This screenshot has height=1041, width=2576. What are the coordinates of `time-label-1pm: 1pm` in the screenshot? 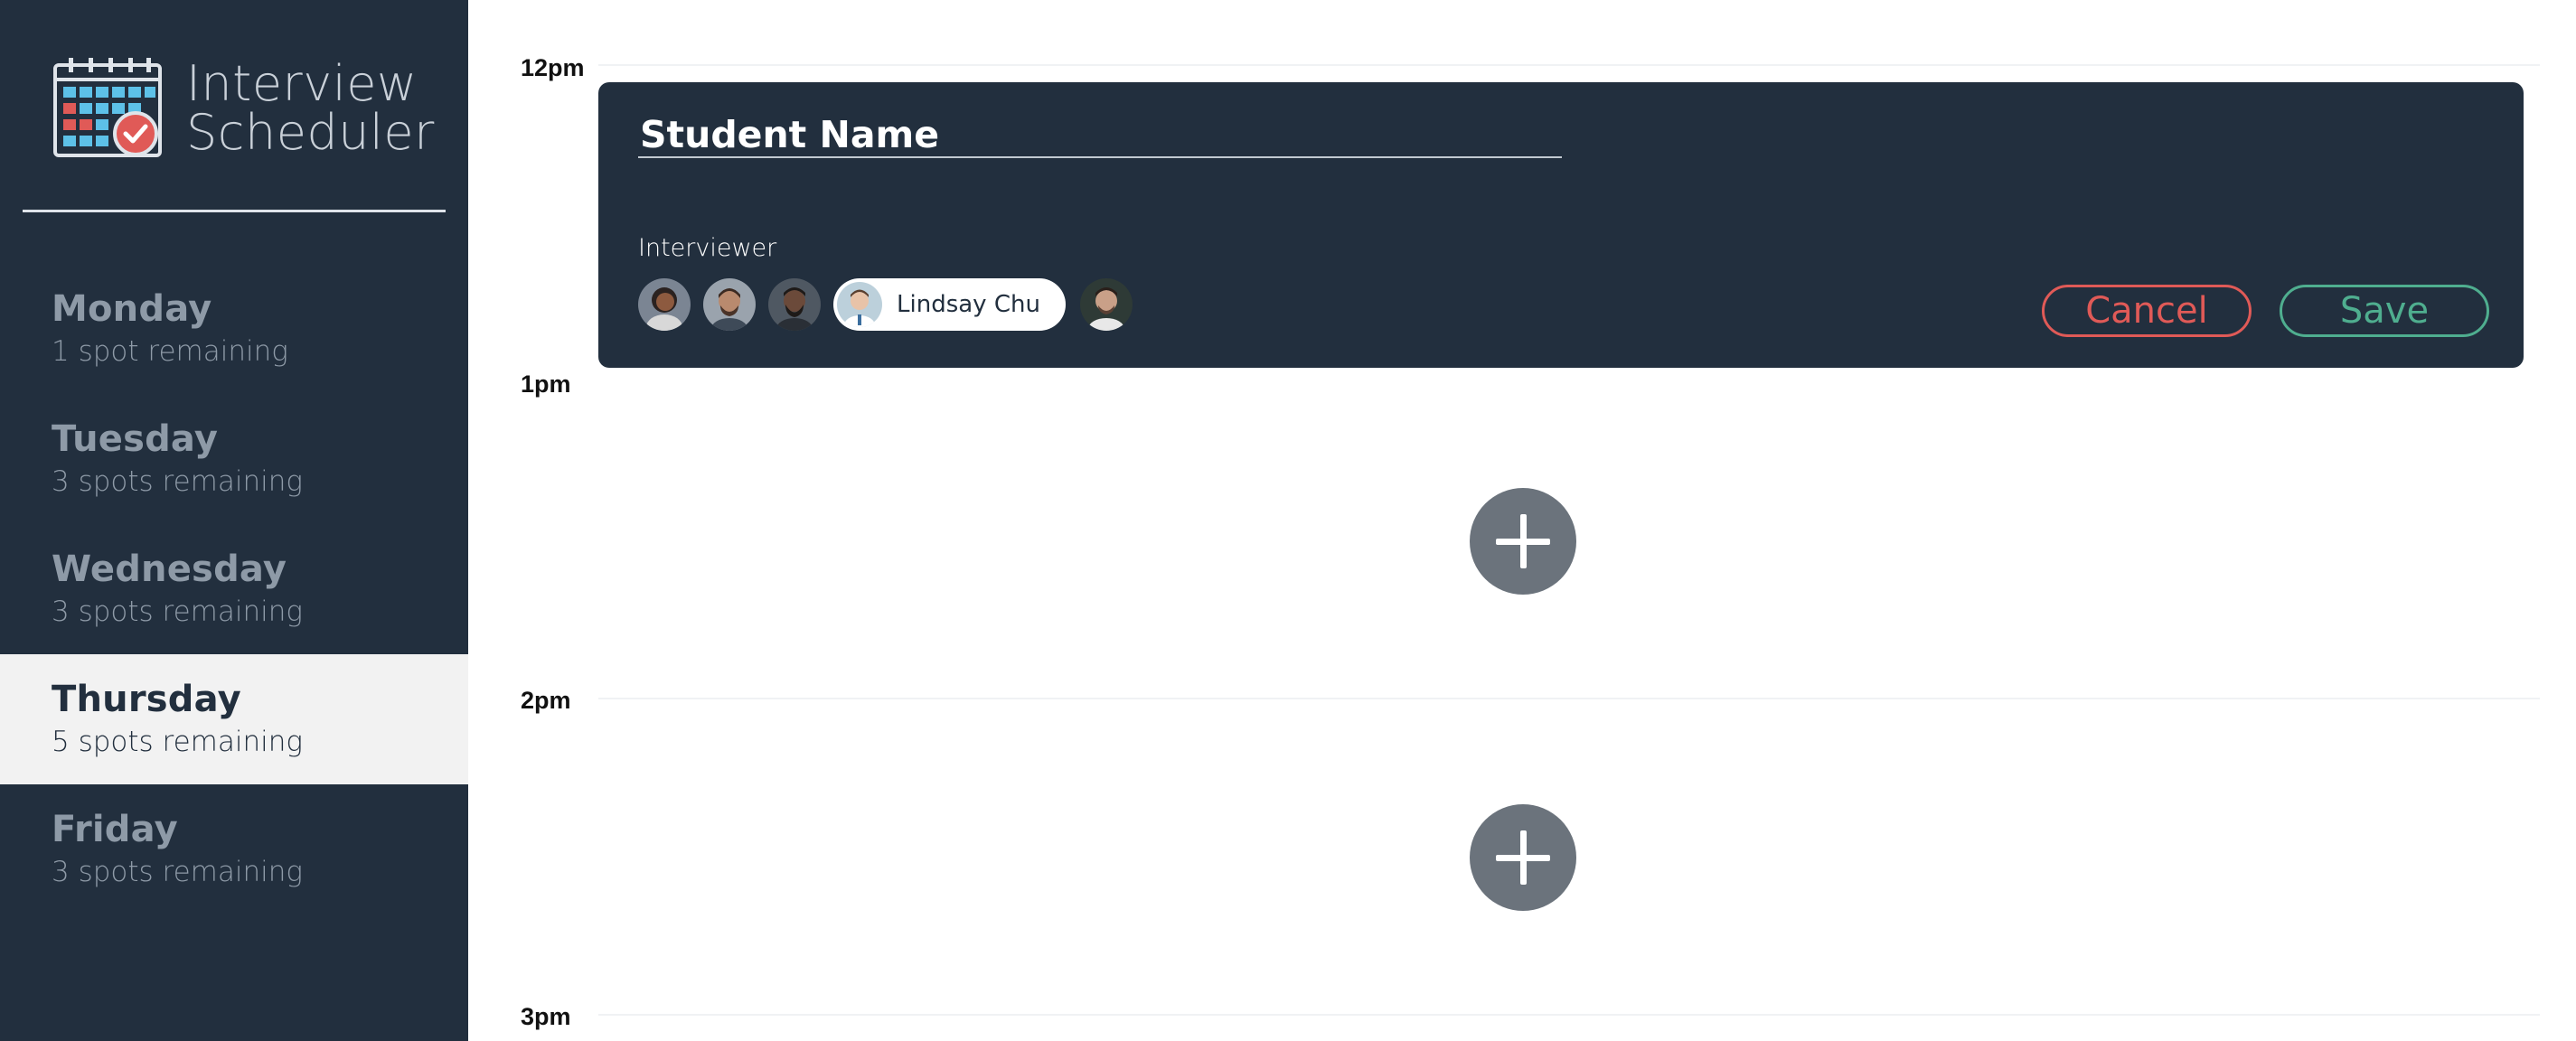 It's located at (546, 384).